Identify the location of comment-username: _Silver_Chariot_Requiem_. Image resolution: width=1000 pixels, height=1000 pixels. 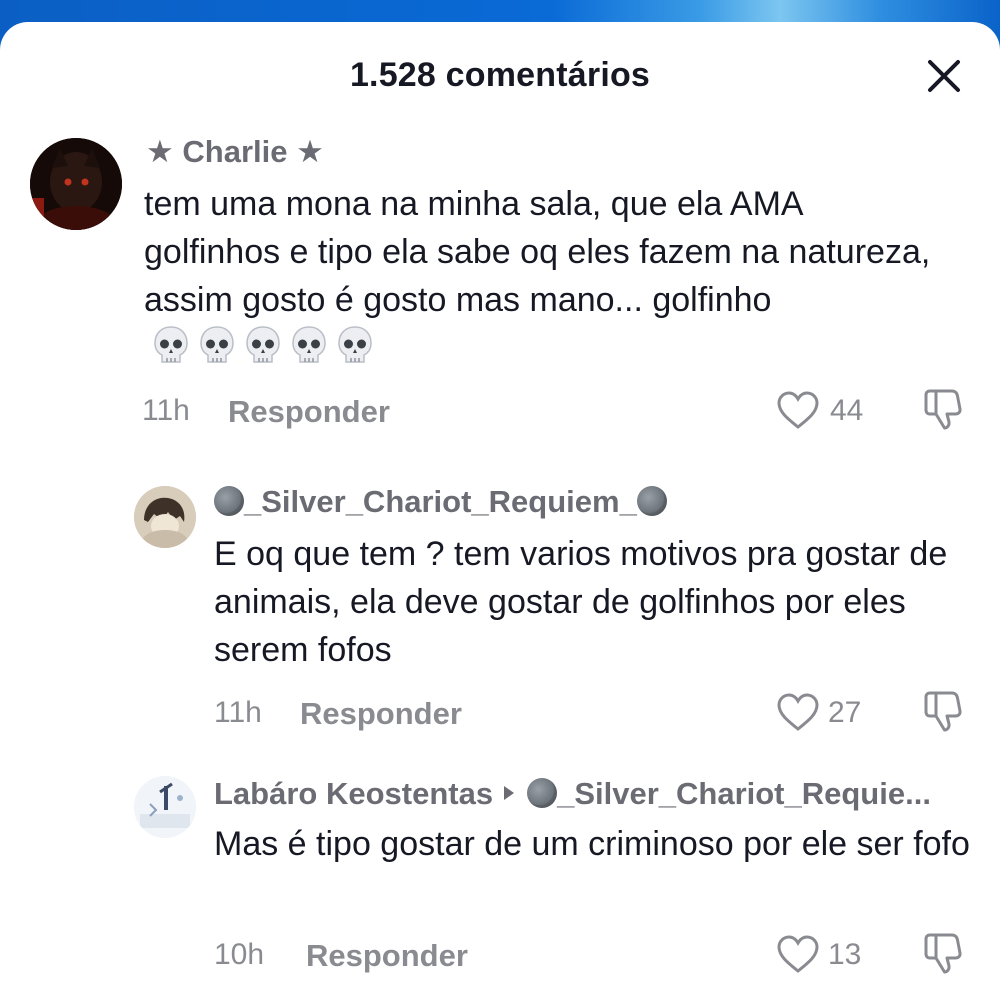
(440, 502).